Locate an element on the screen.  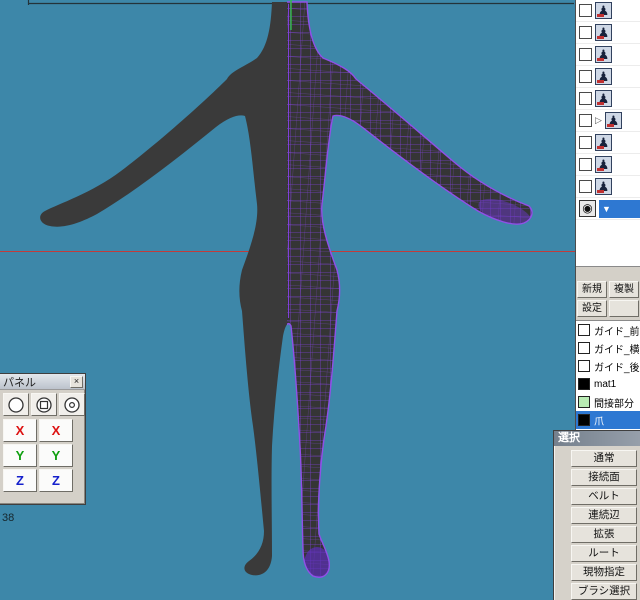
material-settings-button: 設定 is located at coordinates (592, 308).